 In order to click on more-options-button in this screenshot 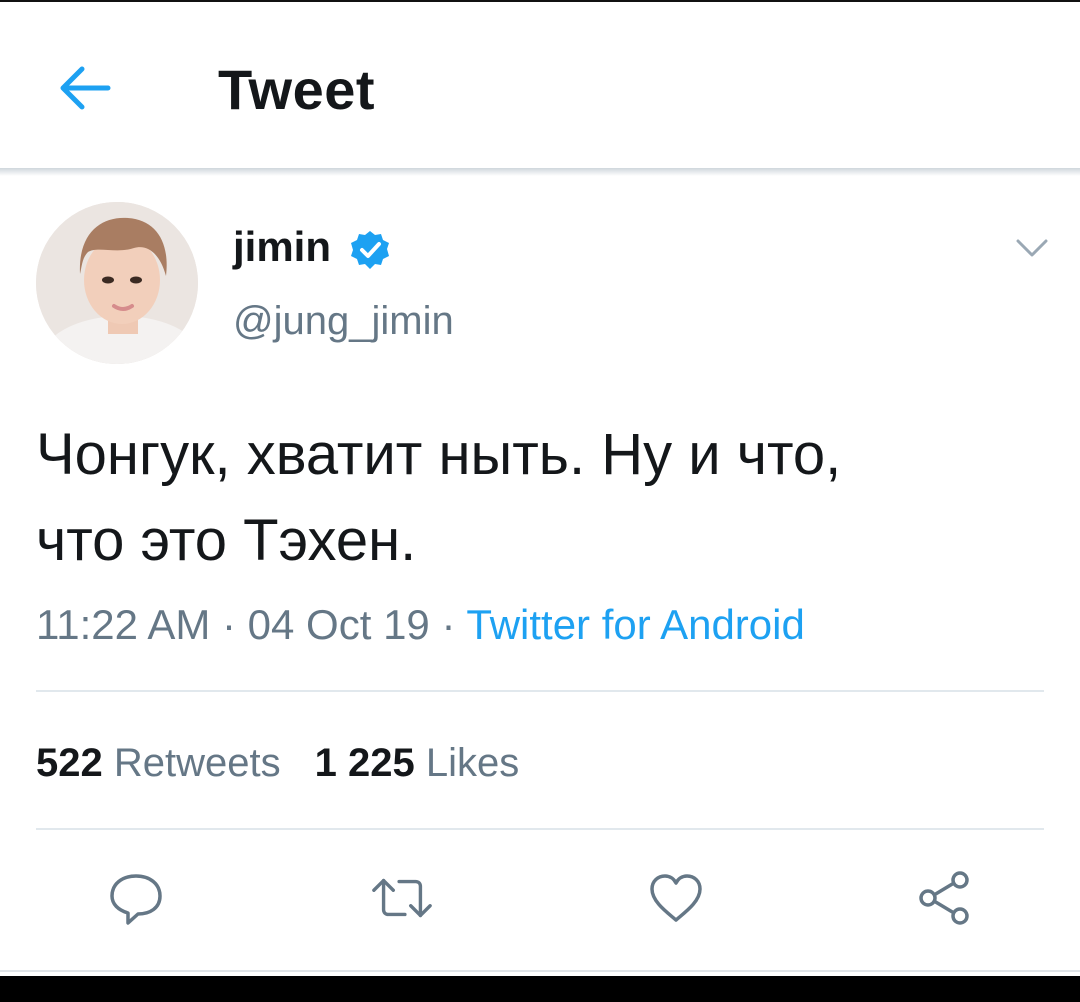, I will do `click(1032, 248)`.